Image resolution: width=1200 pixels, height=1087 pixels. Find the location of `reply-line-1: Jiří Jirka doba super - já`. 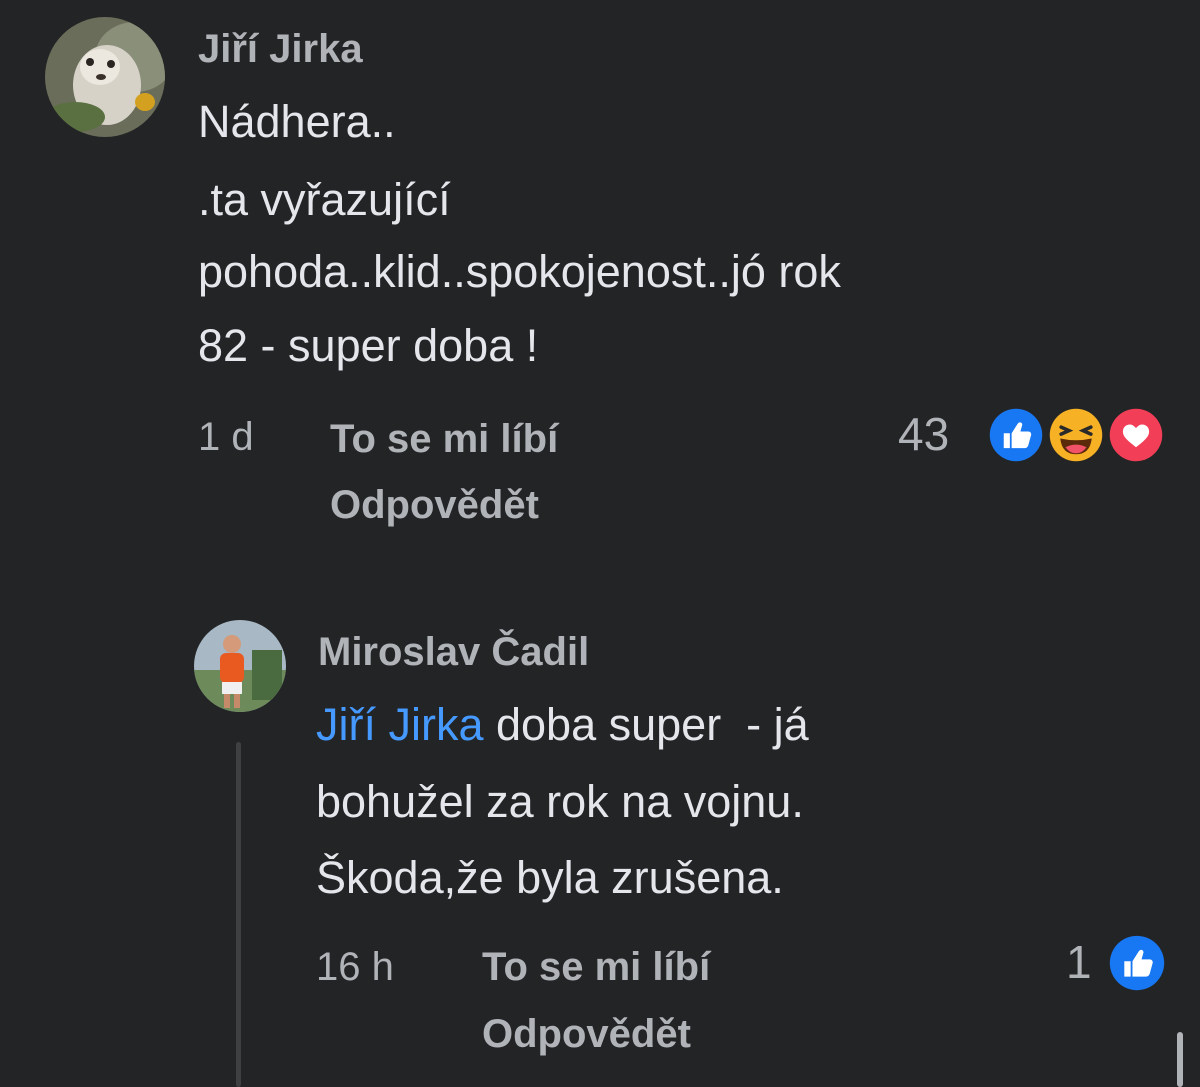

reply-line-1: Jiří Jirka doba super - já is located at coordinates (562, 725).